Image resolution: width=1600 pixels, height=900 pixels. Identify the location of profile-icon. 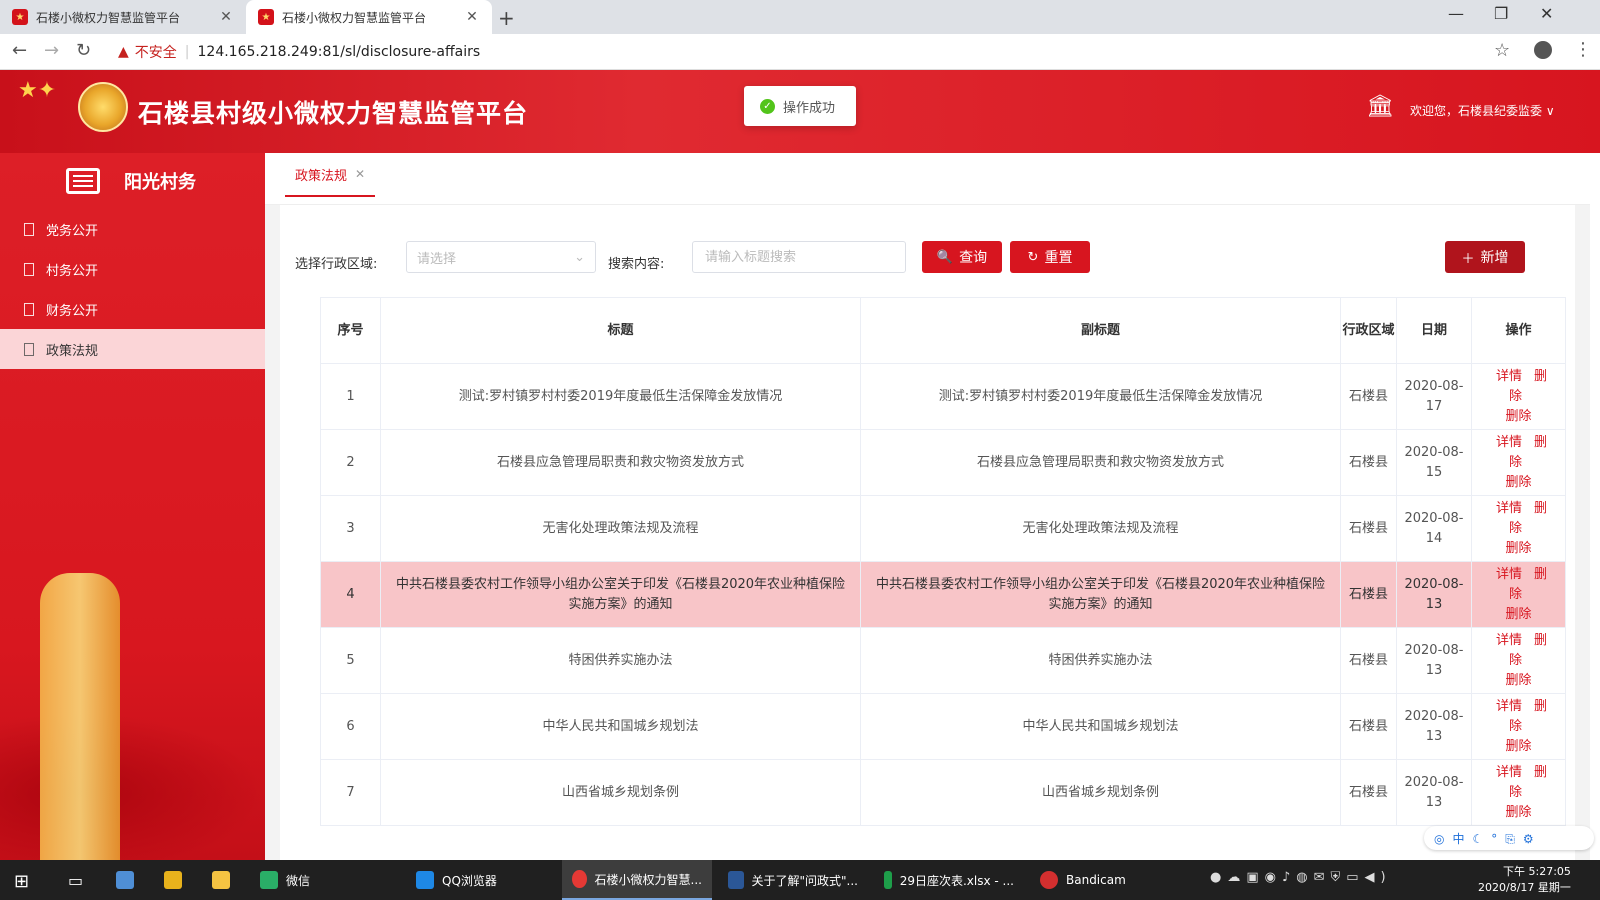
(1543, 50).